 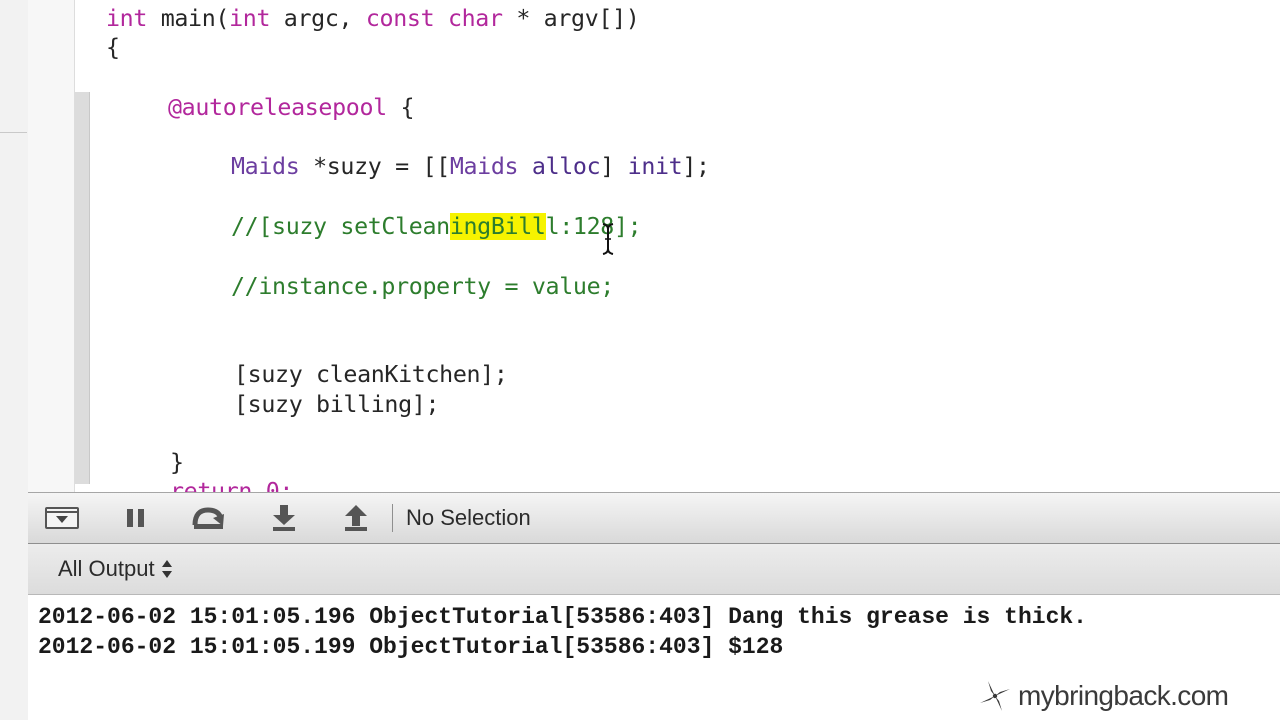 What do you see at coordinates (318, 18) in the screenshot?
I see `code-token: argc,` at bounding box center [318, 18].